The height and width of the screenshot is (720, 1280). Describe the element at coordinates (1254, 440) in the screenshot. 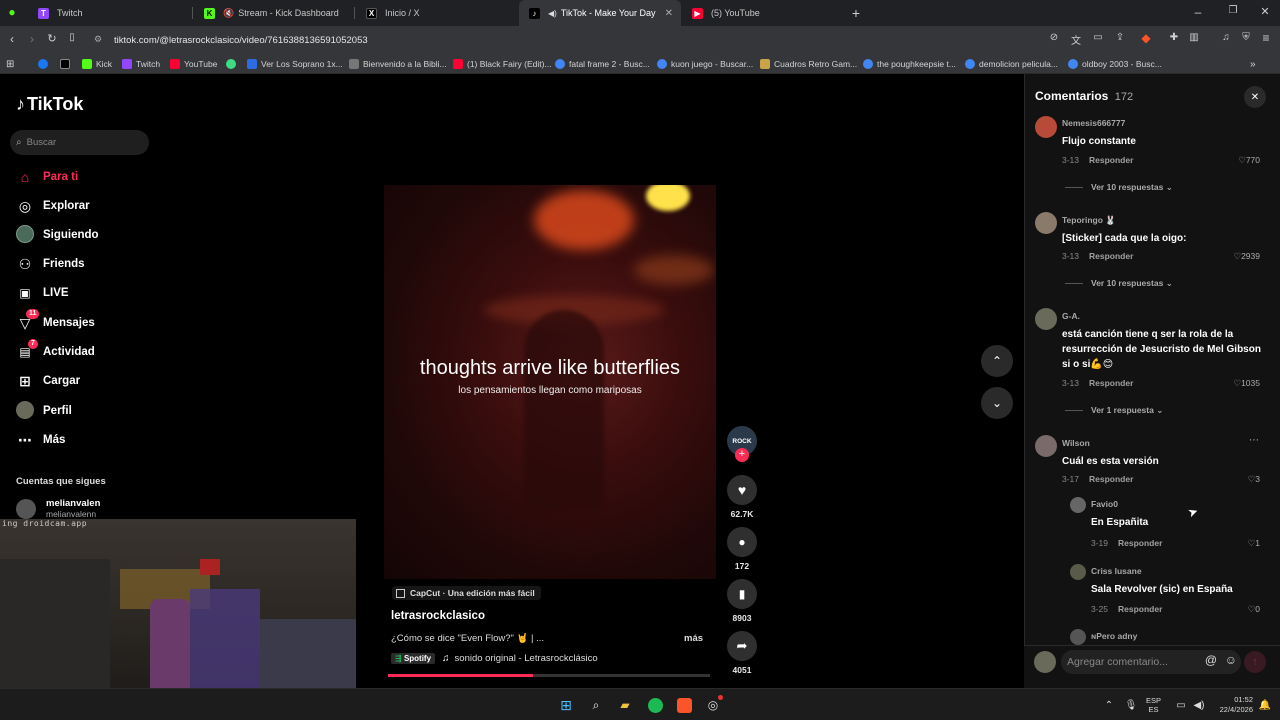

I see `comment-options-icon: ⋯` at that location.